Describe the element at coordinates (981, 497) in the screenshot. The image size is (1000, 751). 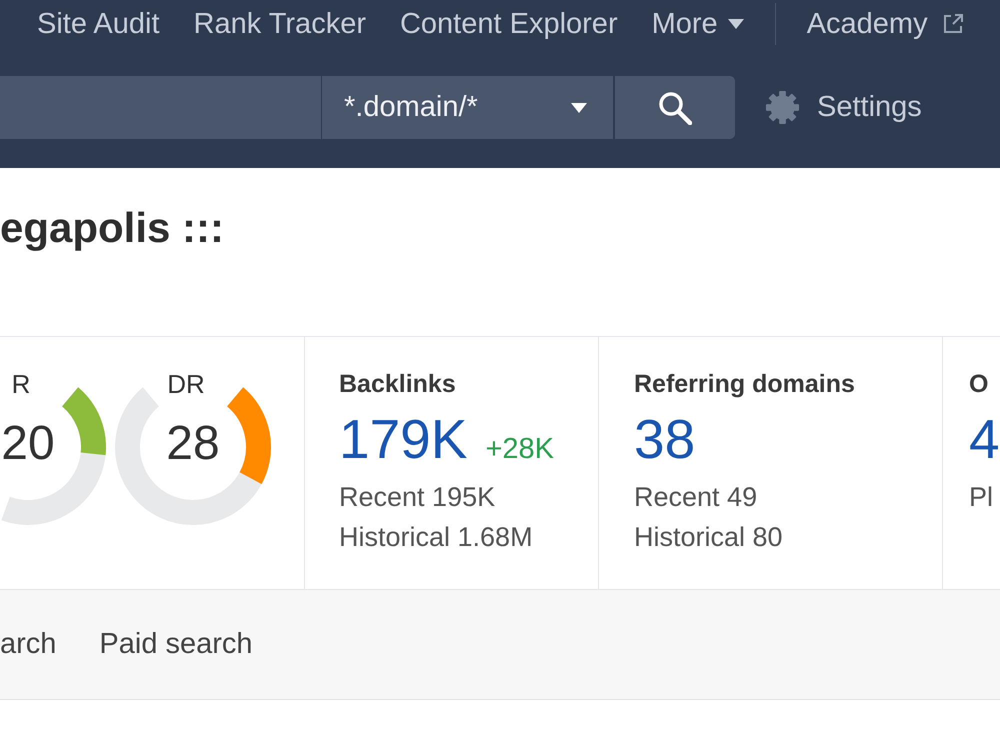
I see `metric-detail: Pl` at that location.